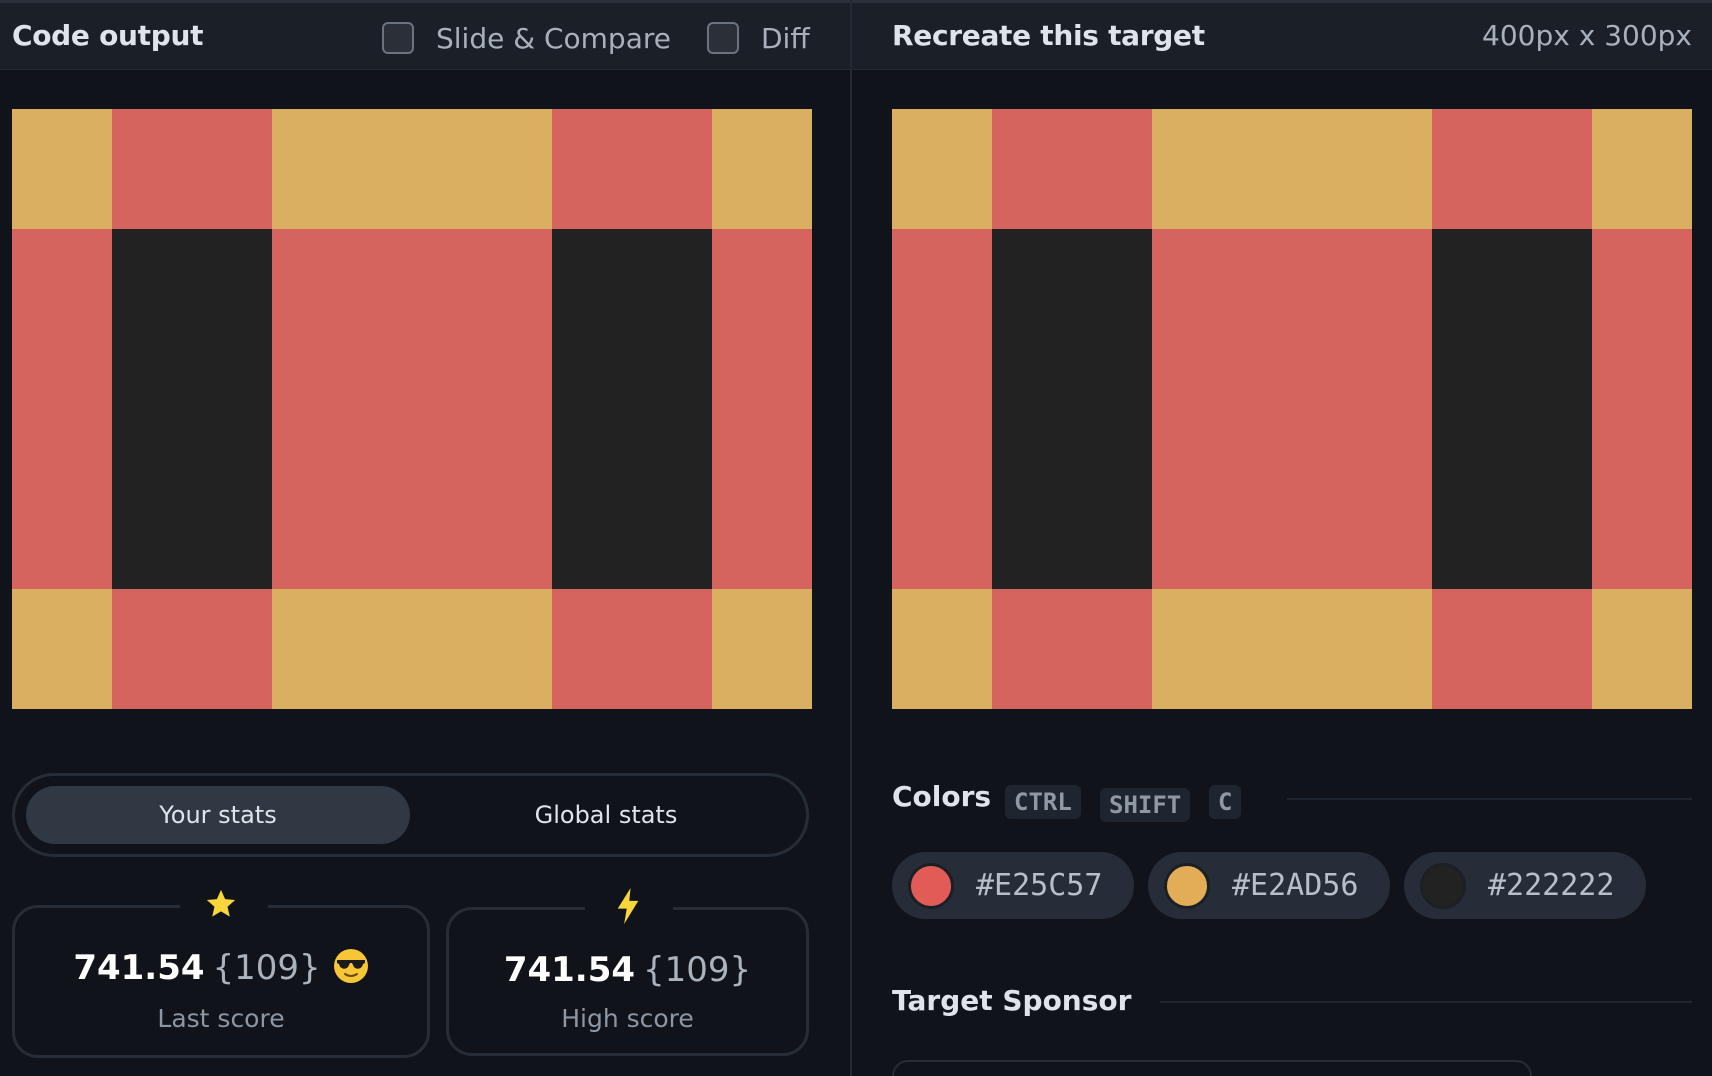 This screenshot has width=1712, height=1076. I want to click on shortcut-key-shift: SHIFT, so click(1145, 805).